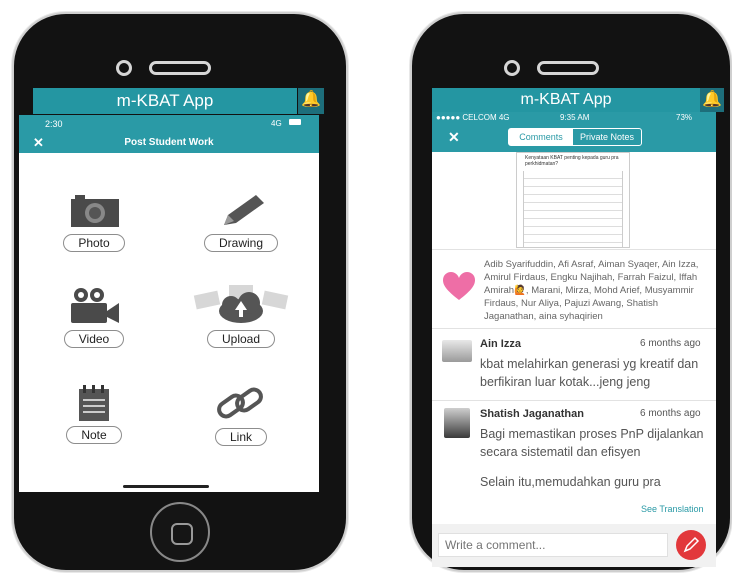 This screenshot has height=573, width=732. I want to click on link-label: Link, so click(240, 437).